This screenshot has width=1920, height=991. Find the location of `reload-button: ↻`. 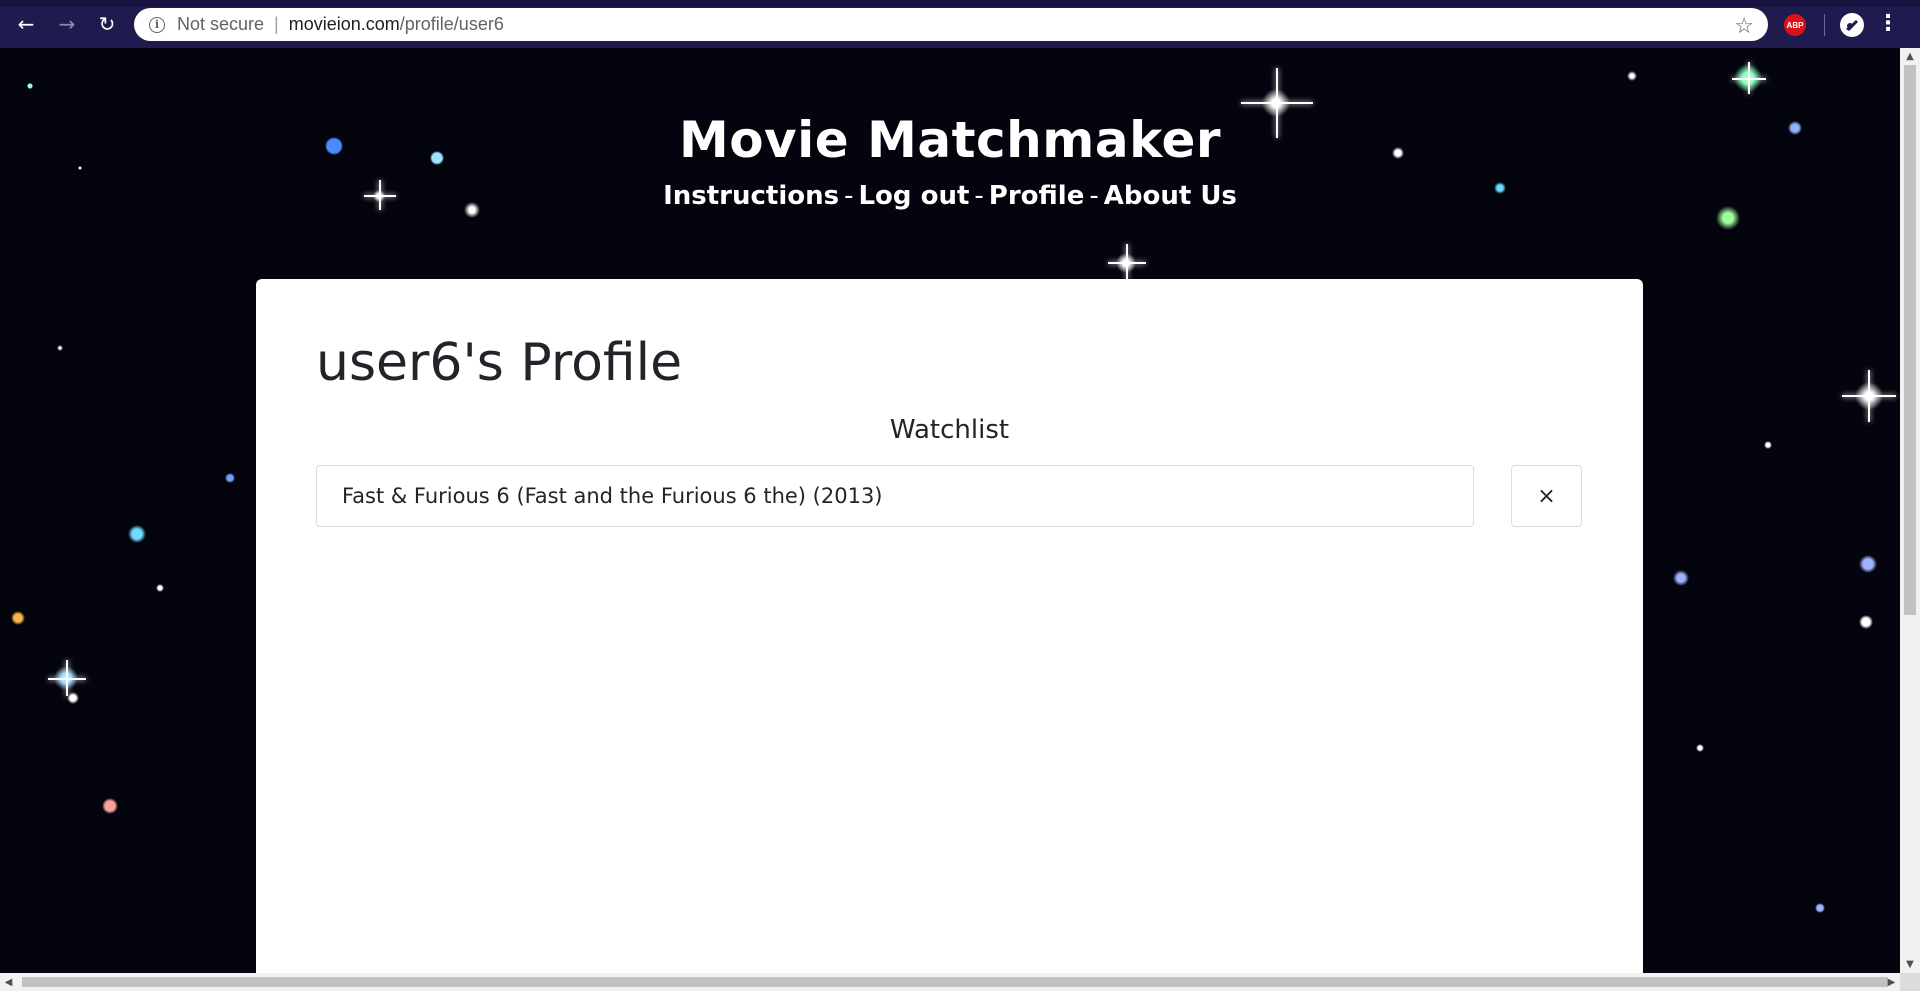

reload-button: ↻ is located at coordinates (107, 24).